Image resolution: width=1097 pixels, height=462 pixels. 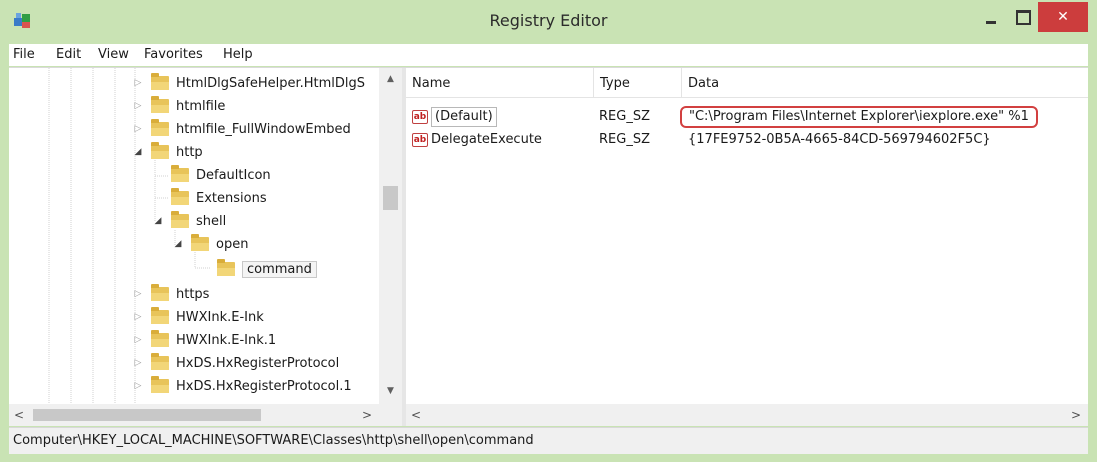 I want to click on scroll-down-icon: ▼, so click(x=390, y=391).